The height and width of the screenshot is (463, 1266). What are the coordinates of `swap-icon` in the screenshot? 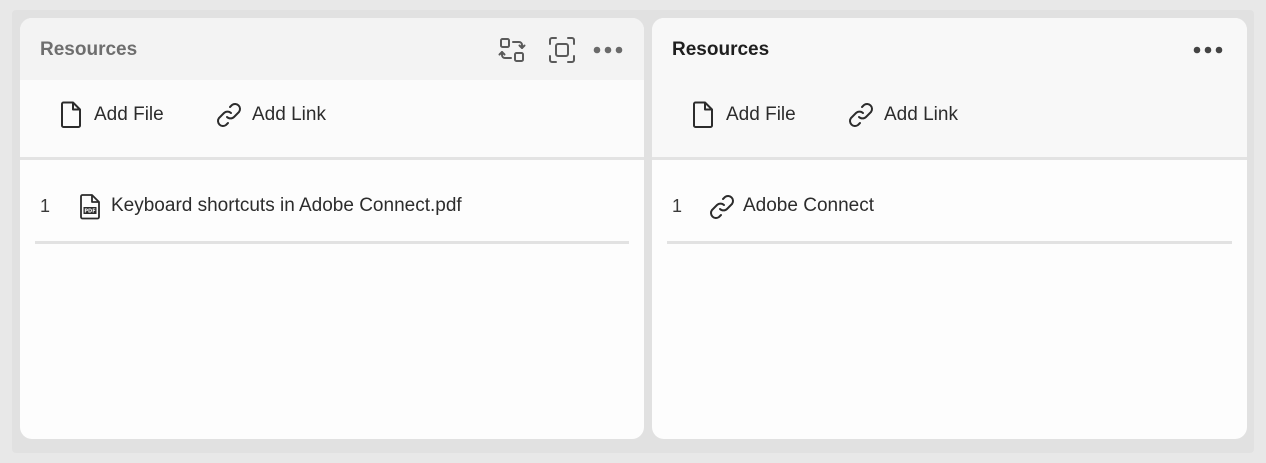 It's located at (512, 50).